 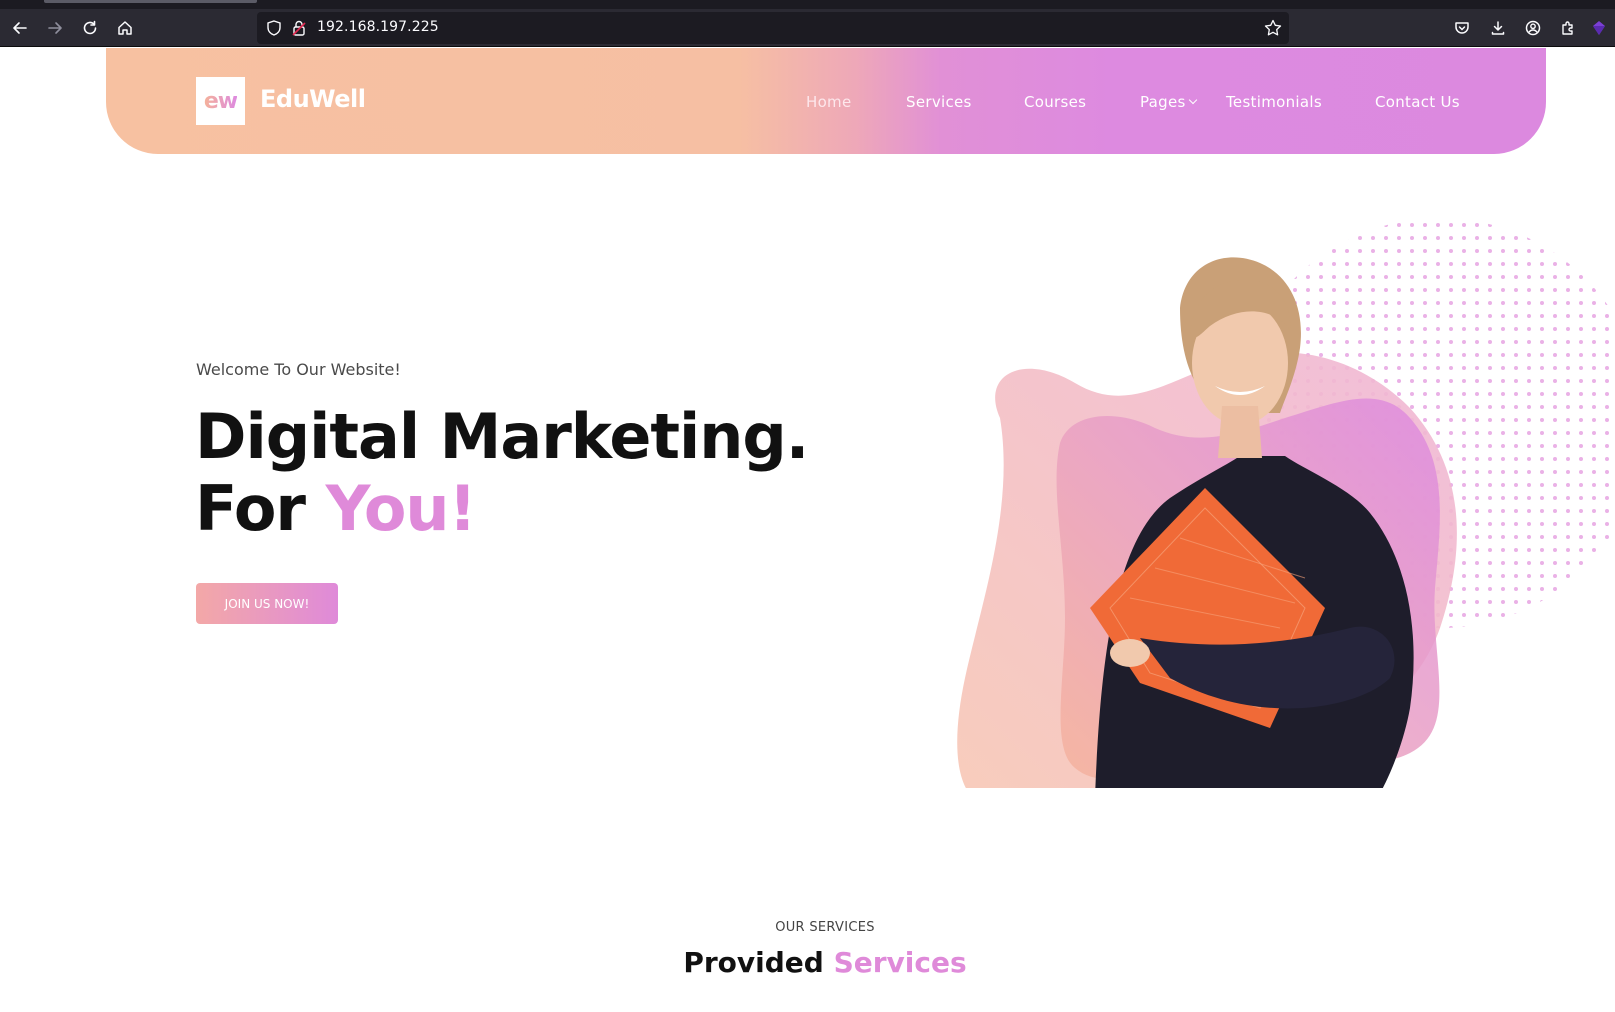 I want to click on account-button, so click(x=1533, y=28).